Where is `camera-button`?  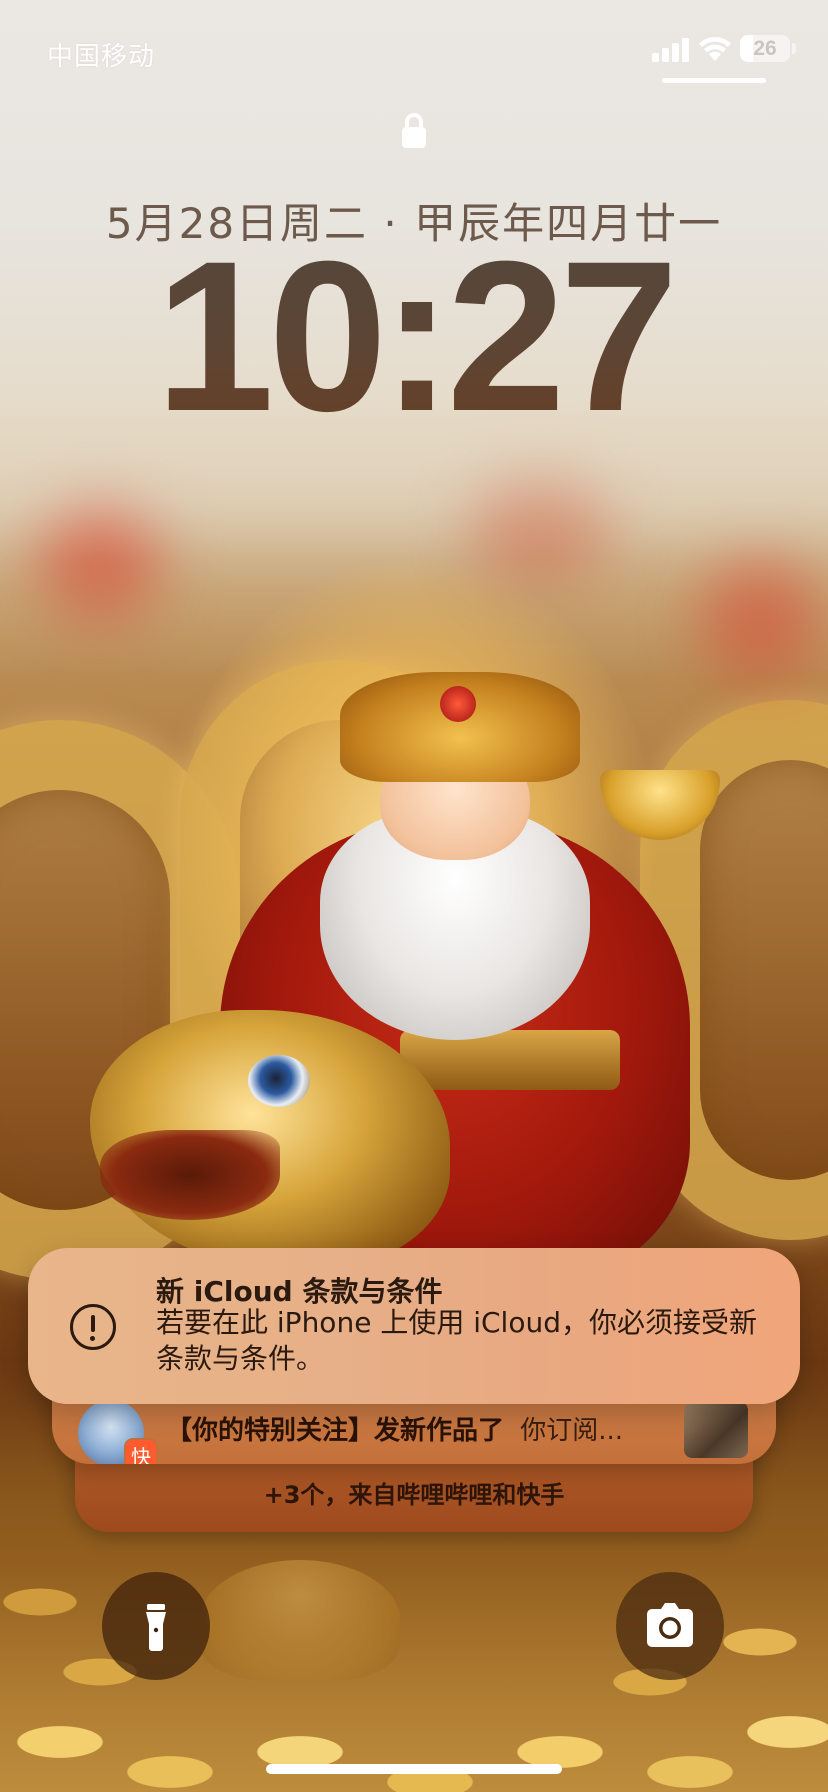
camera-button is located at coordinates (670, 1626).